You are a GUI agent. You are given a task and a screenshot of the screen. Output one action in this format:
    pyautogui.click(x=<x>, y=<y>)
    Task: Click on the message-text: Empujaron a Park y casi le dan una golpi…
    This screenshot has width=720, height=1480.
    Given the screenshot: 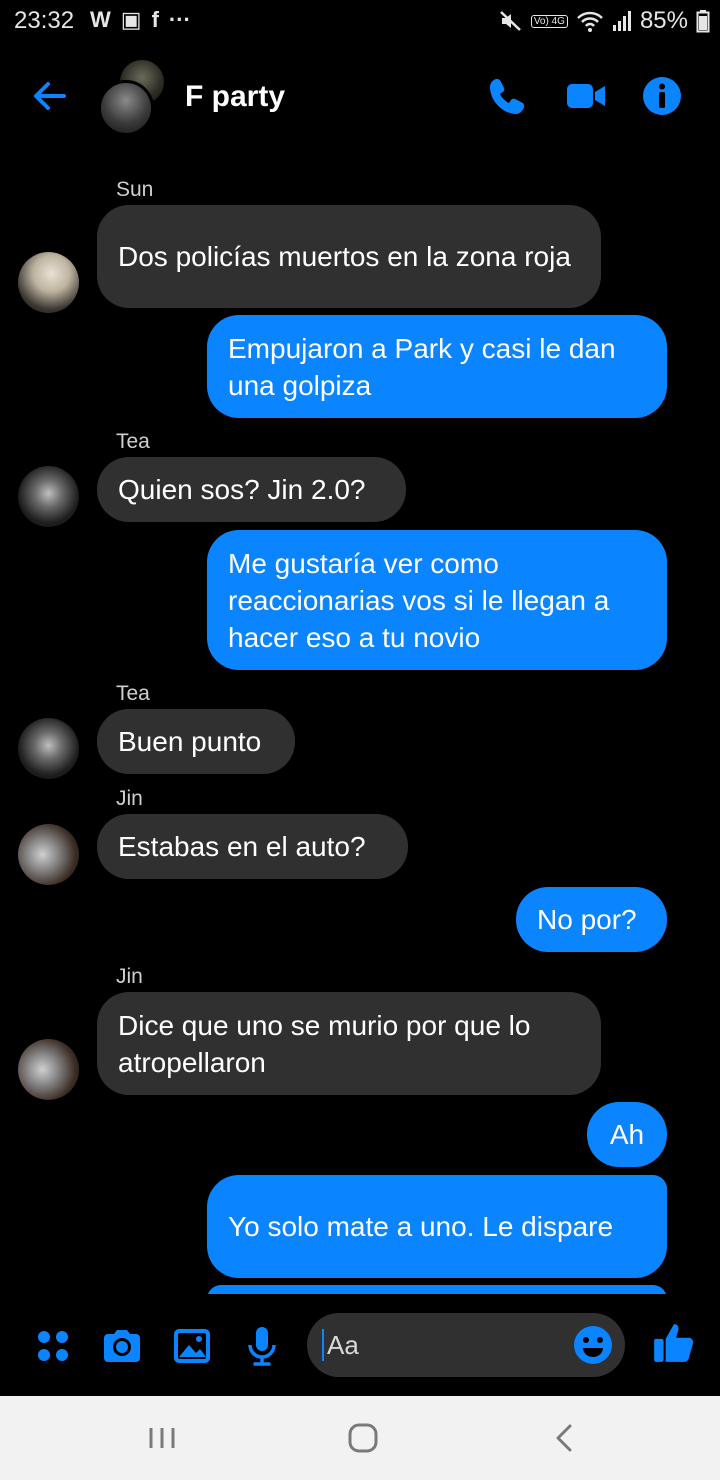 What is the action you would take?
    pyautogui.click(x=422, y=366)
    